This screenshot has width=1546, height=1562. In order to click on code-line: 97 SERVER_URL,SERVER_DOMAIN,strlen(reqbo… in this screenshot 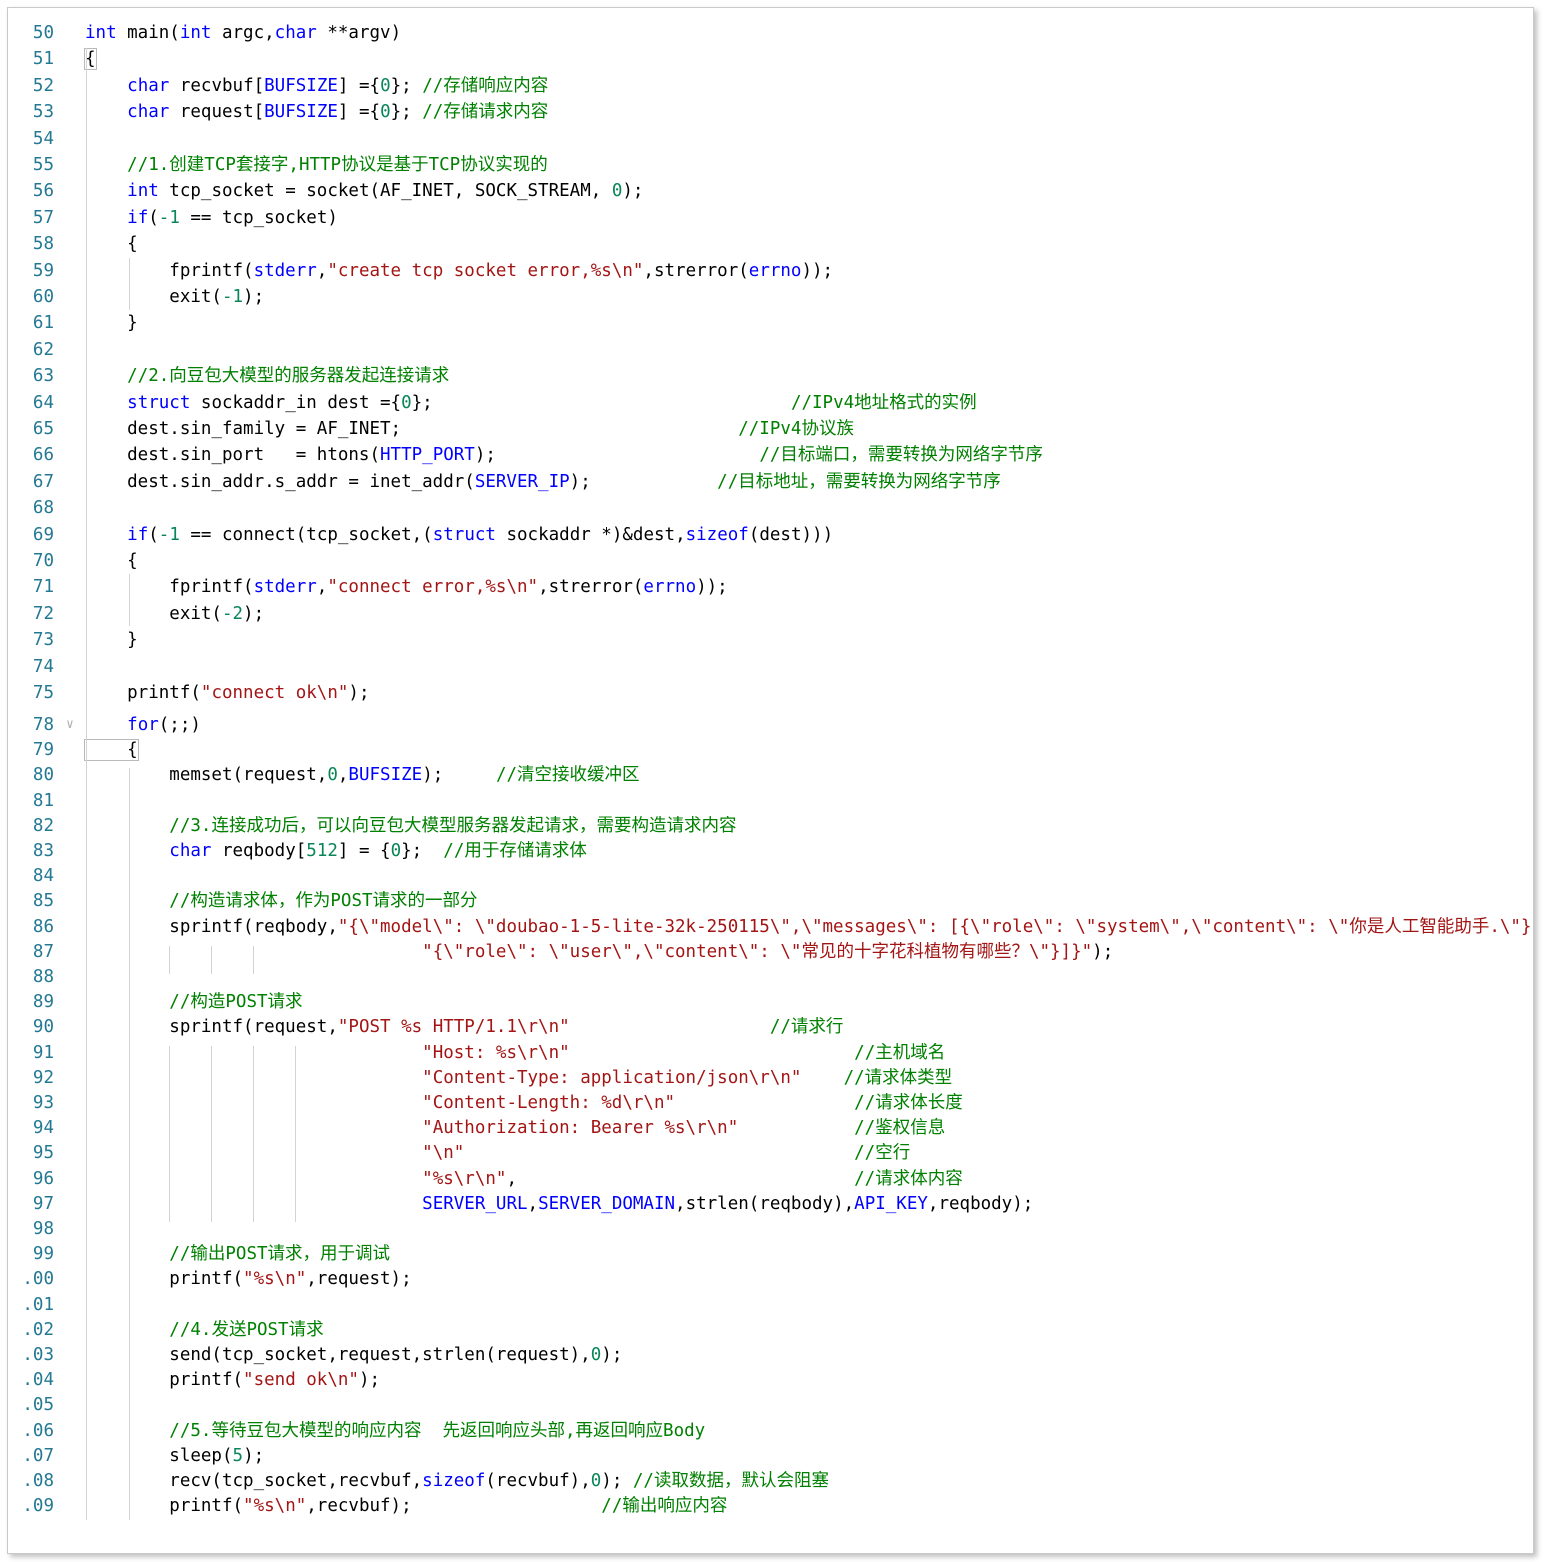, I will do `click(770, 1204)`.